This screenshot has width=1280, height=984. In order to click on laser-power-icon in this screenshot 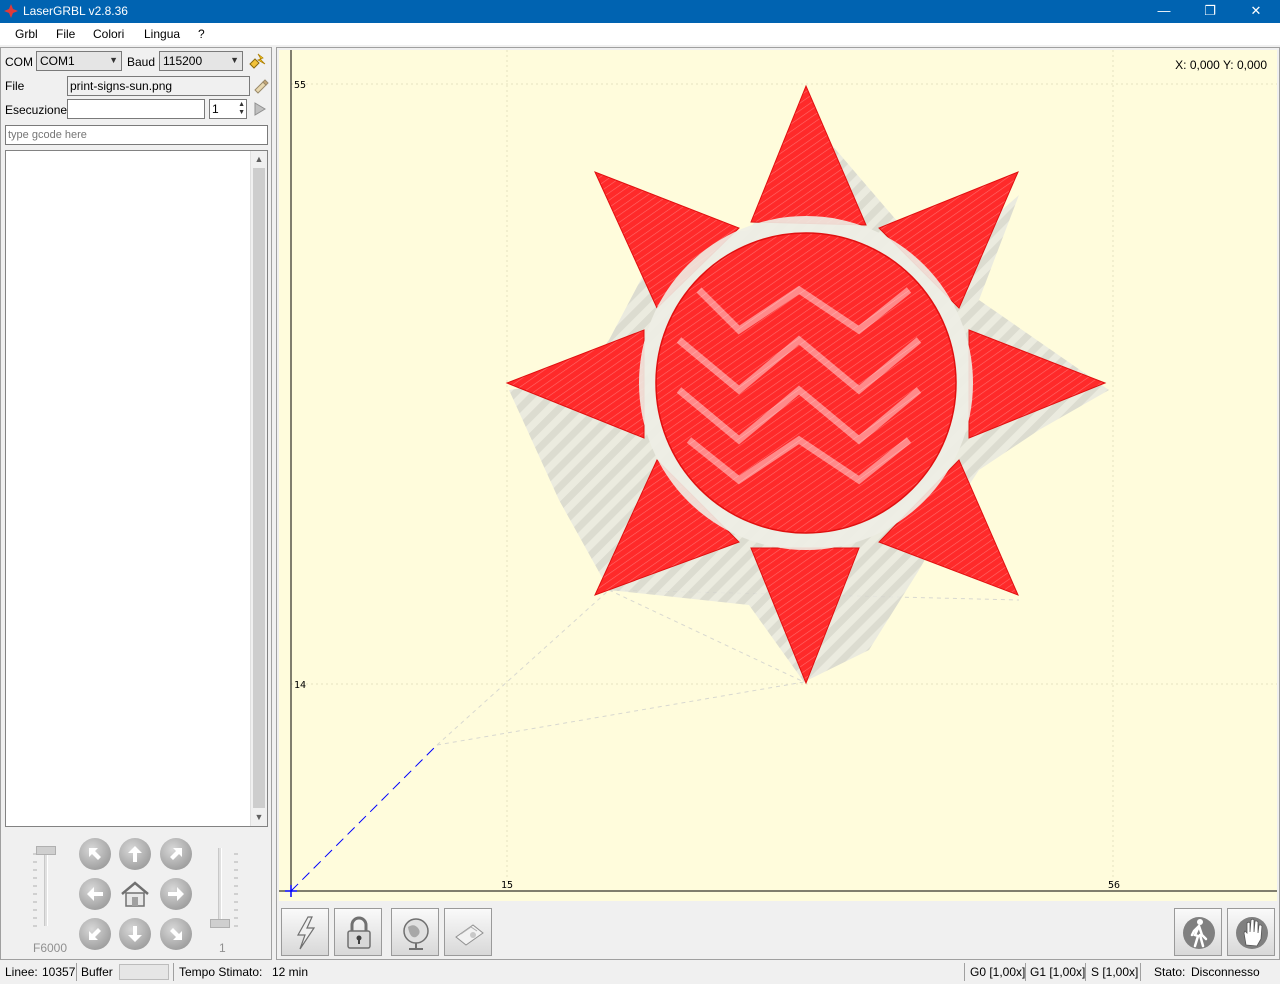, I will do `click(306, 933)`.